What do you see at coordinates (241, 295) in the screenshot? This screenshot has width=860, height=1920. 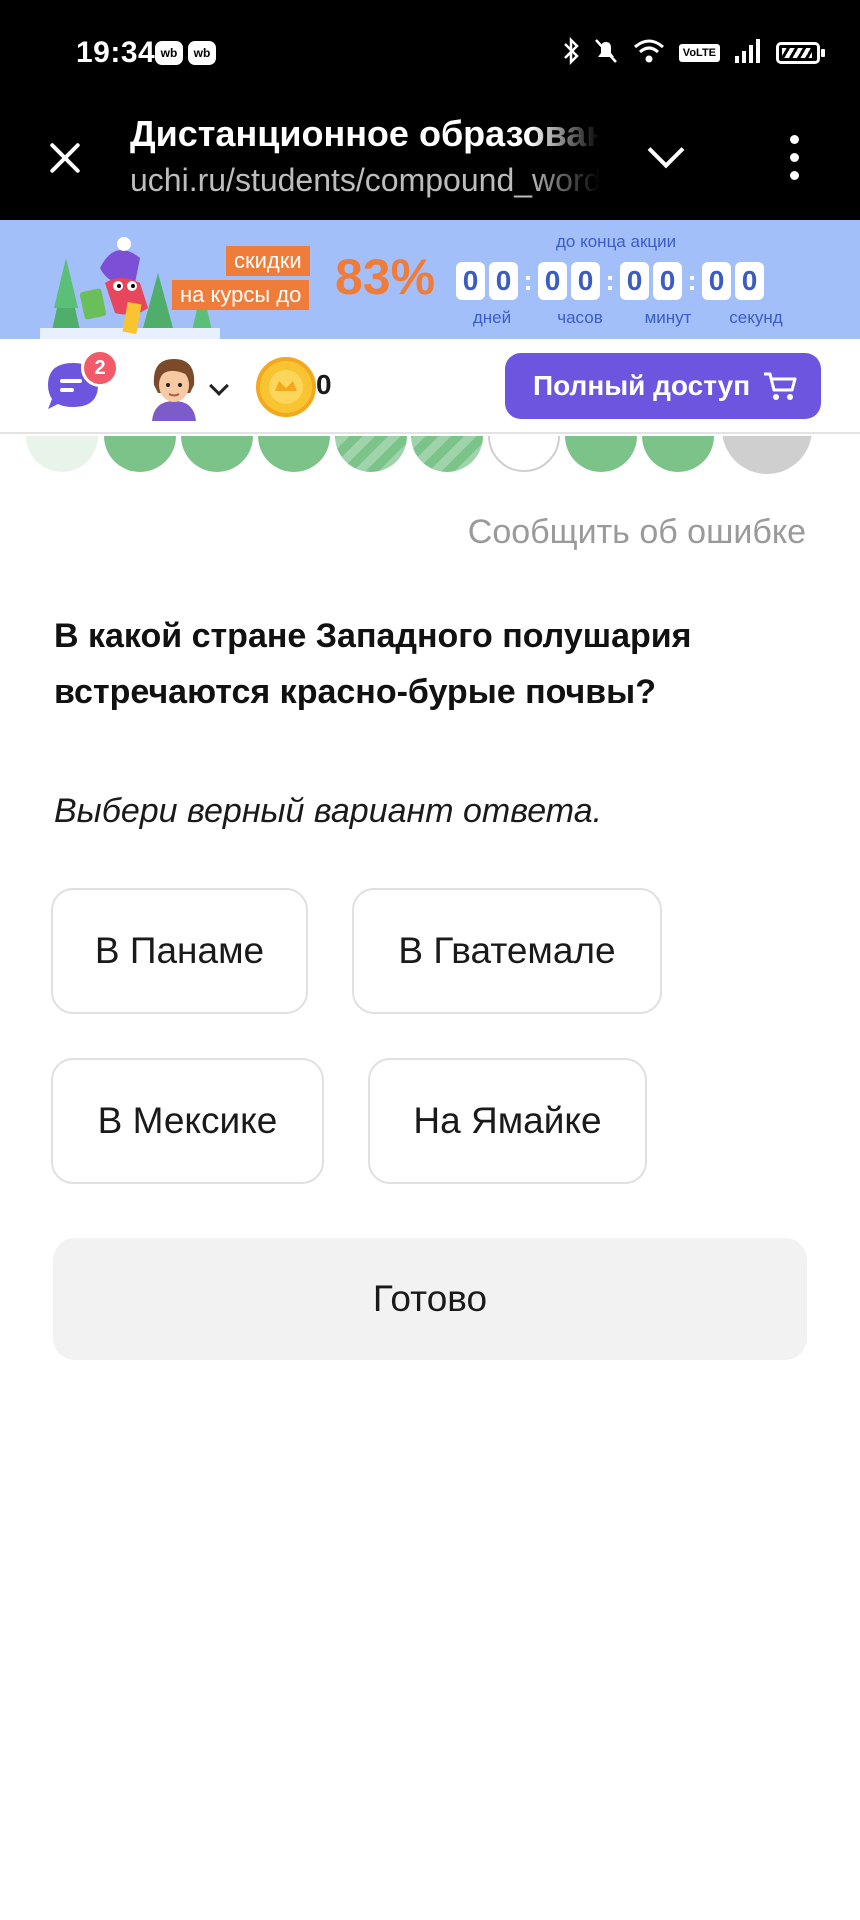 I see `promo-tag: на курсы до` at bounding box center [241, 295].